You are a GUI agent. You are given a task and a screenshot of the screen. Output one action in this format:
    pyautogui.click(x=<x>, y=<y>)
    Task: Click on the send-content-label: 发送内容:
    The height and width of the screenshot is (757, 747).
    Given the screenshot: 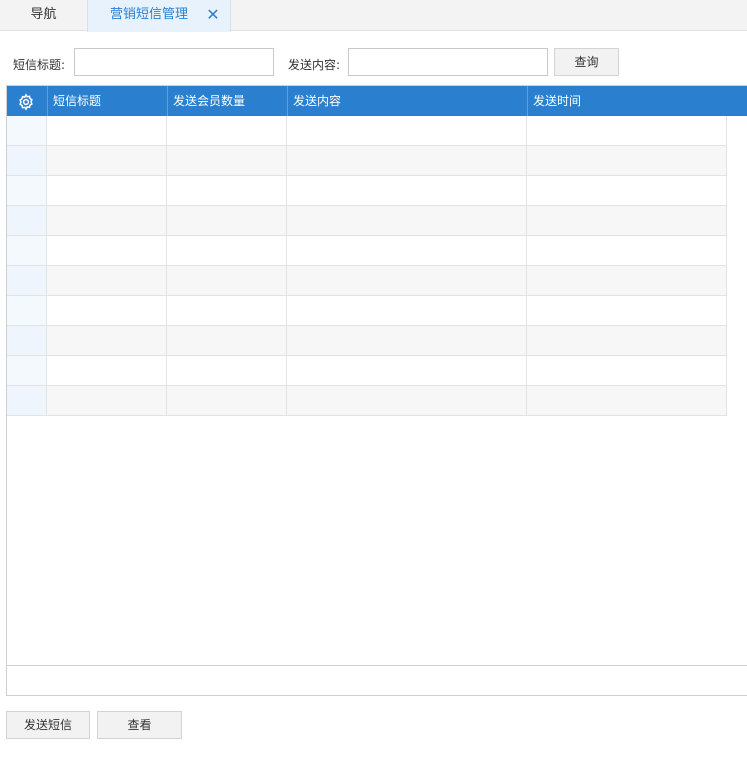 What is the action you would take?
    pyautogui.click(x=314, y=65)
    